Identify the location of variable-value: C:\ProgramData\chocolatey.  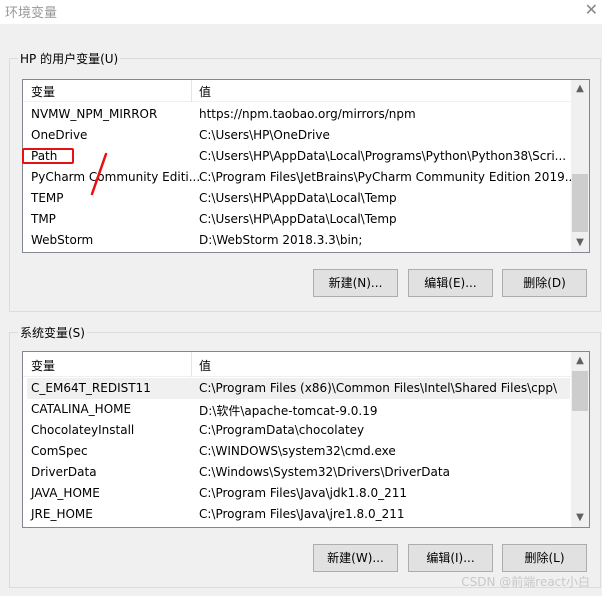
(282, 430).